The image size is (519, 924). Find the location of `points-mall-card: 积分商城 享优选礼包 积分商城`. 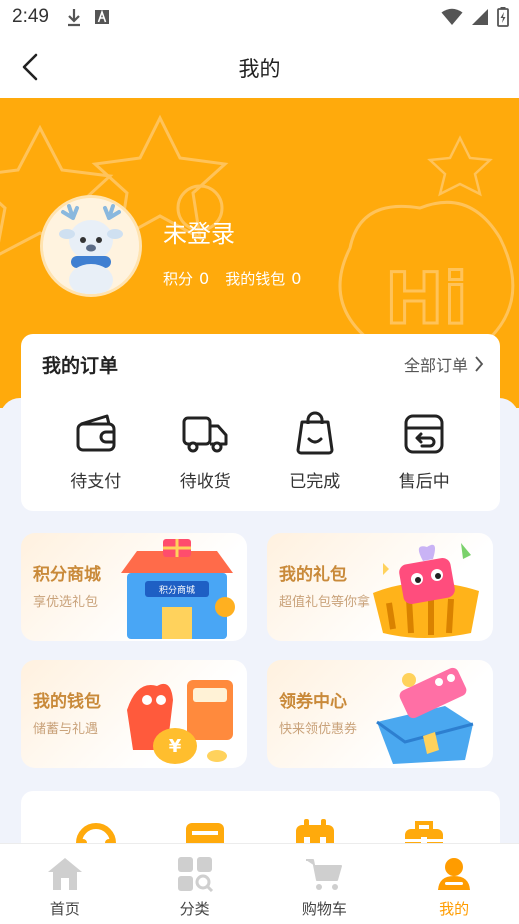

points-mall-card: 积分商城 享优选礼包 积分商城 is located at coordinates (134, 587).